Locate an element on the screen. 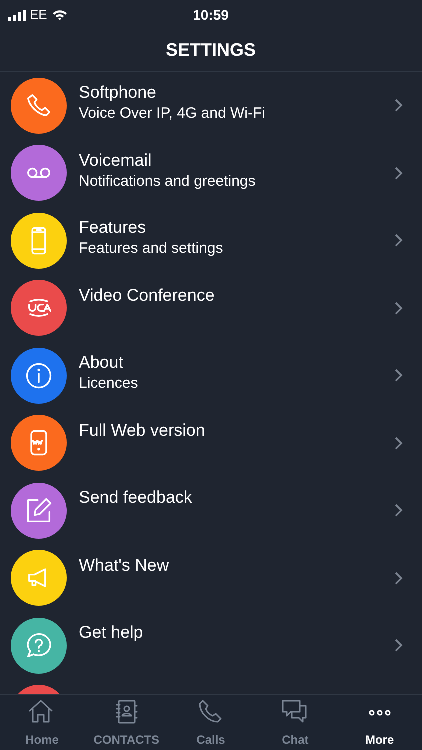 The width and height of the screenshot is (422, 750). row-subtitle: Voice Over IP, 4G and Wi-Fi is located at coordinates (172, 114).